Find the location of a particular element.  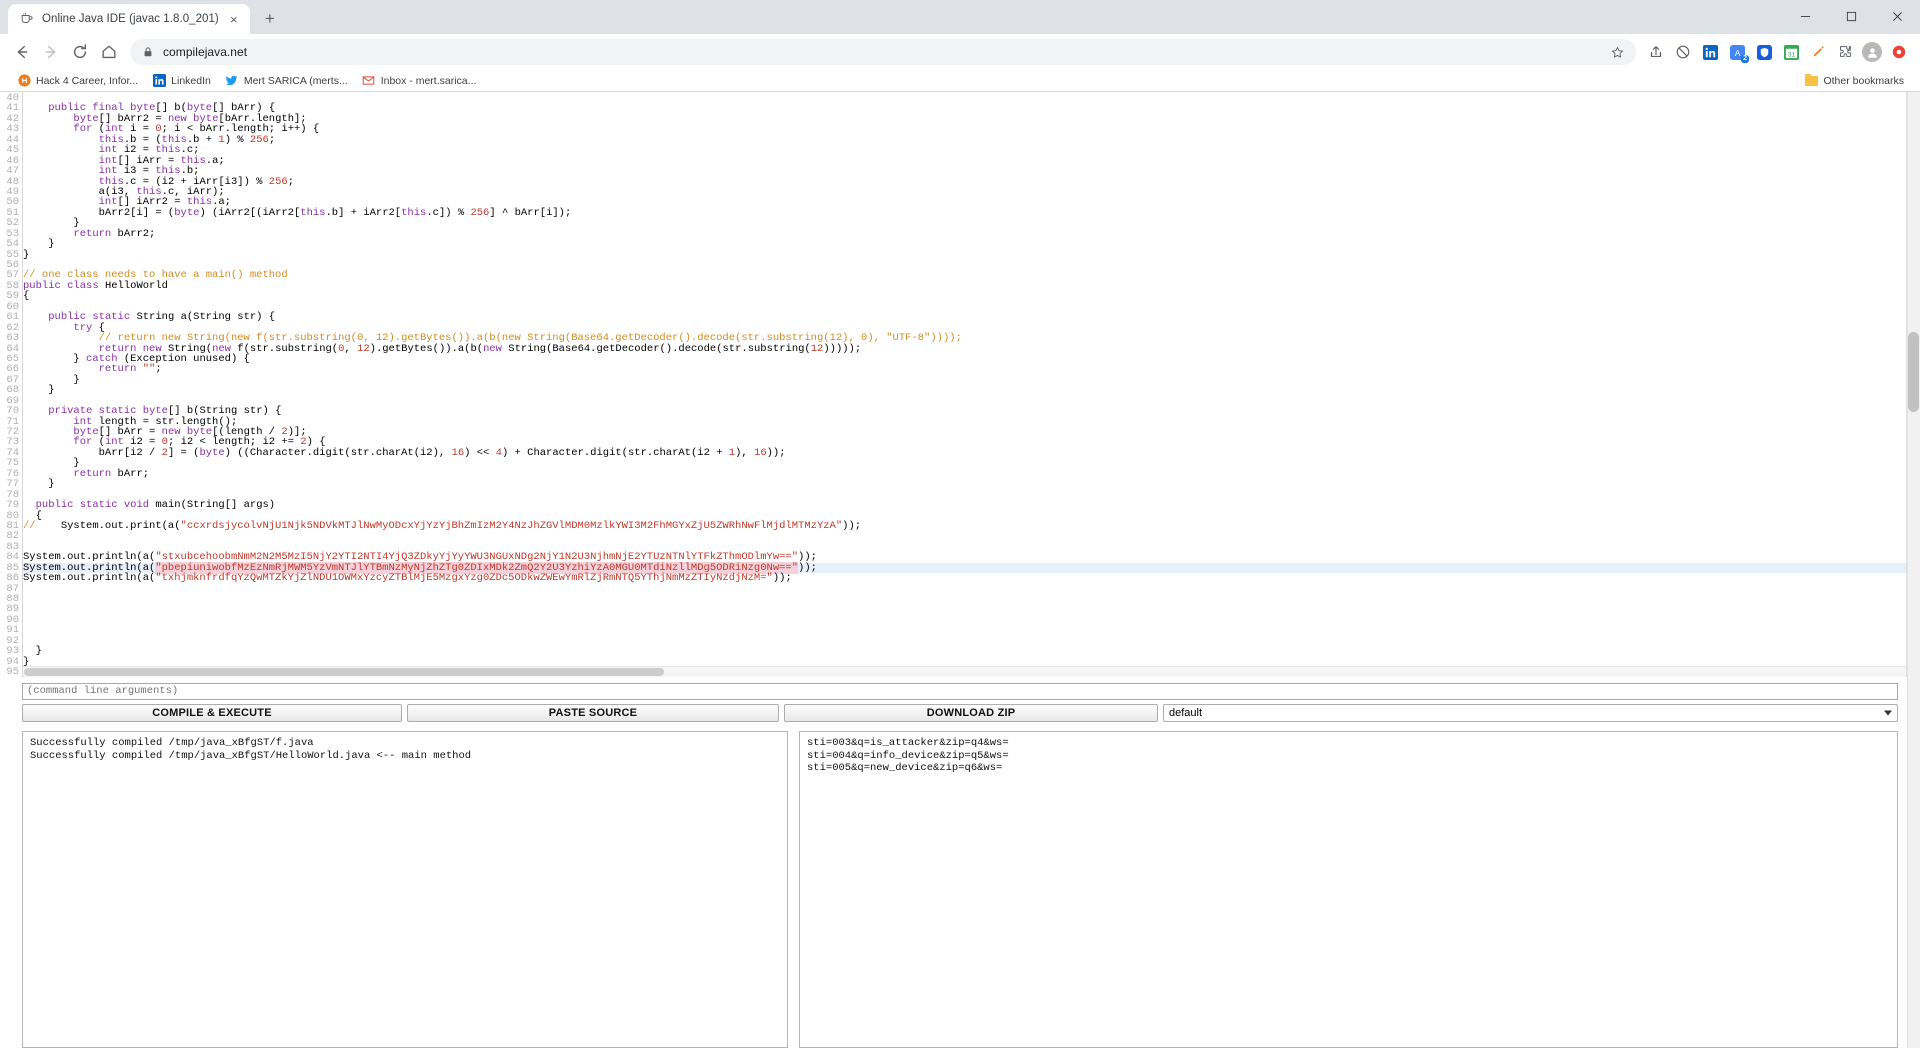

home-icon is located at coordinates (109, 52).